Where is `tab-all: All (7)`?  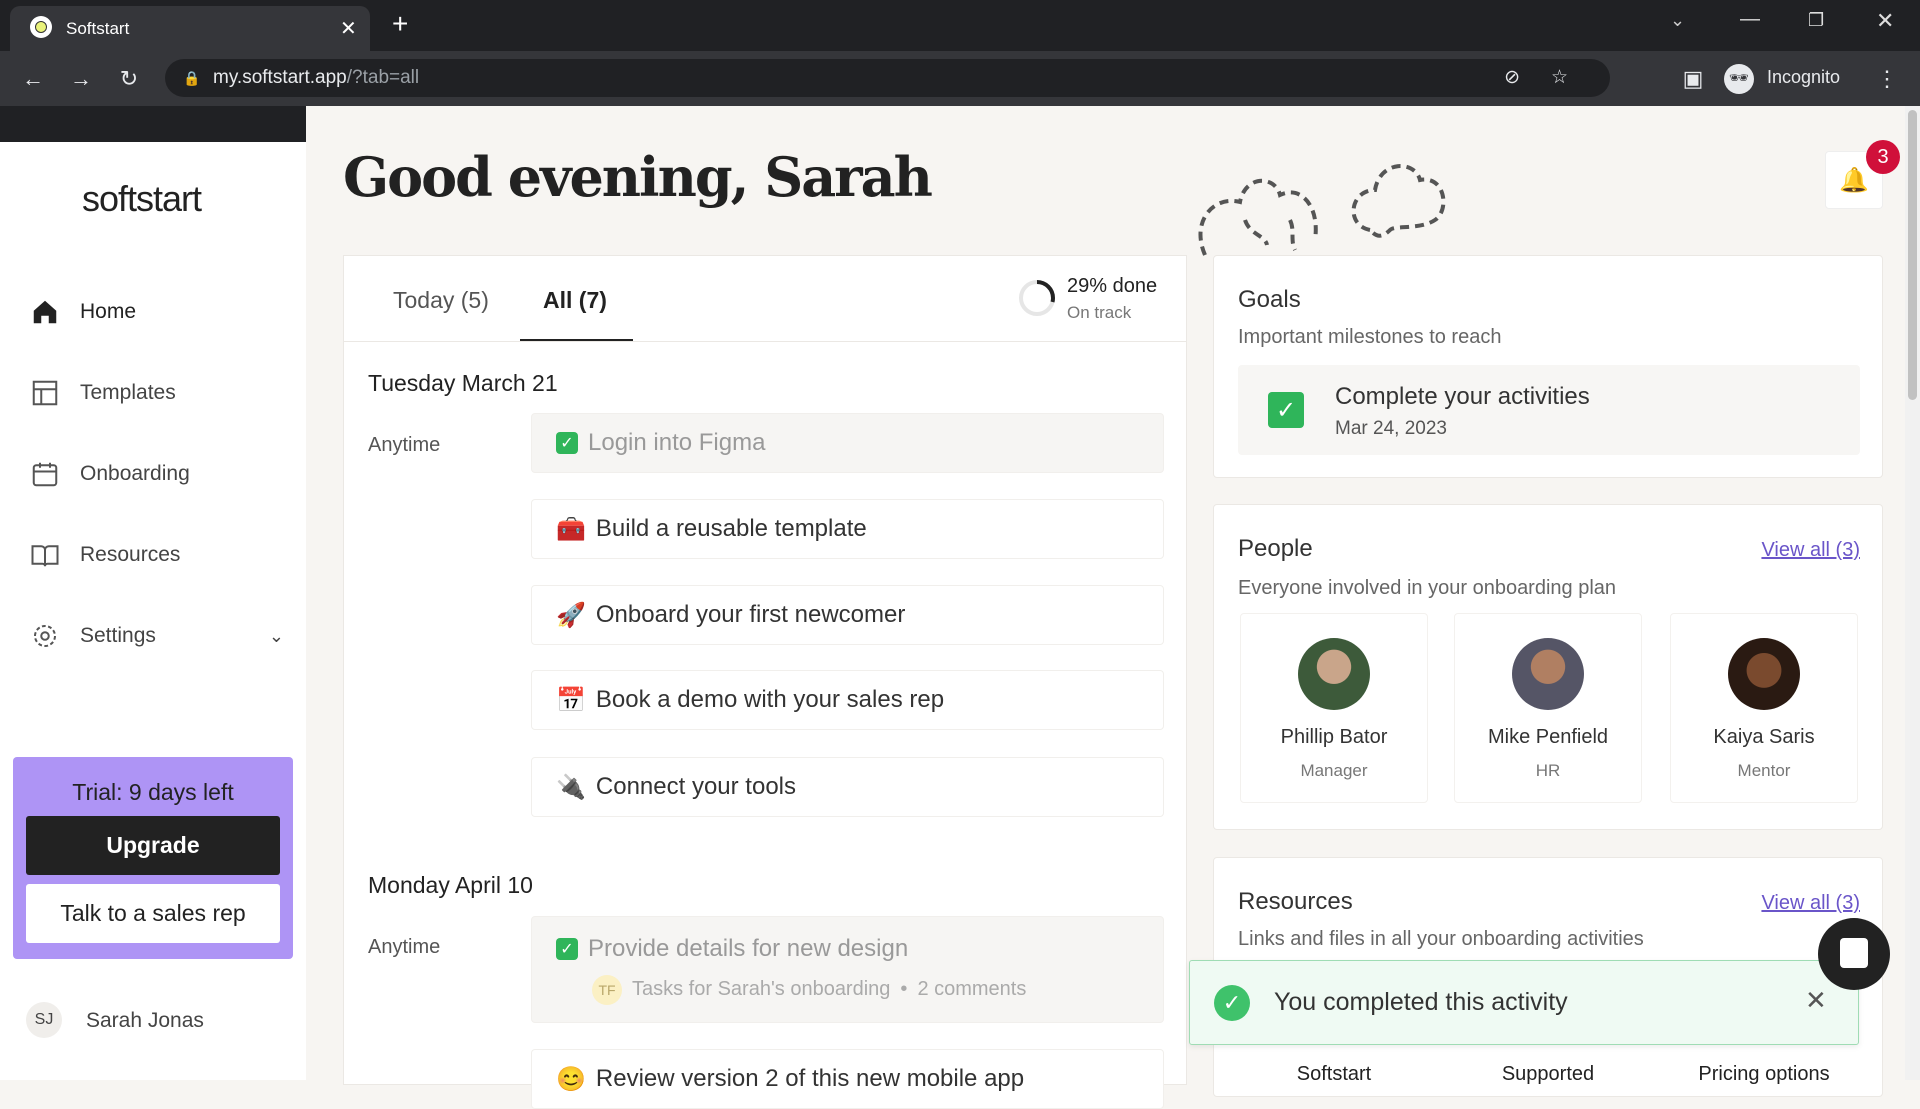
tab-all: All (7) is located at coordinates (575, 300).